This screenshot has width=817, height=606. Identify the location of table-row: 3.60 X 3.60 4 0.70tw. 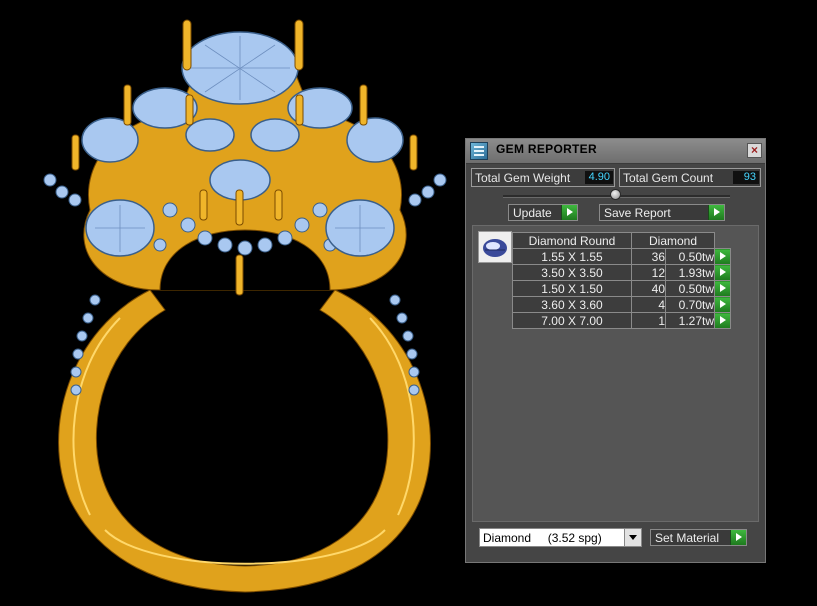
(621, 304).